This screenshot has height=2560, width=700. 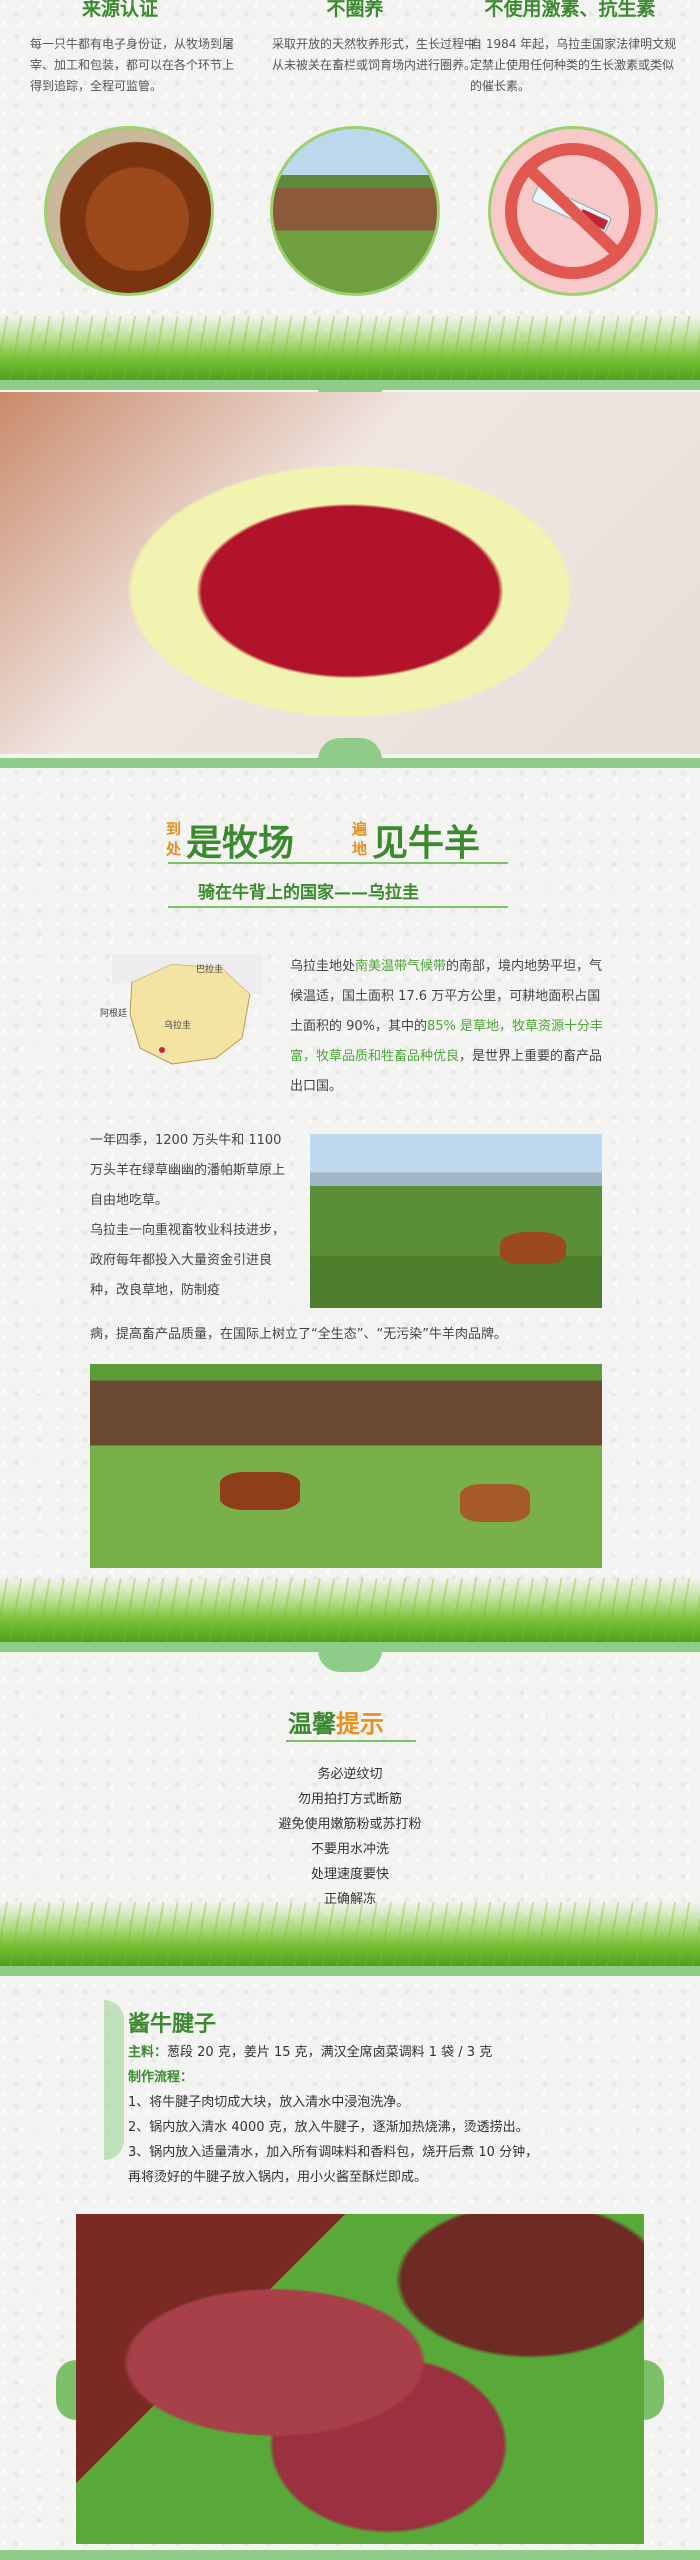 What do you see at coordinates (360, 2379) in the screenshot?
I see `braised-beef-photo` at bounding box center [360, 2379].